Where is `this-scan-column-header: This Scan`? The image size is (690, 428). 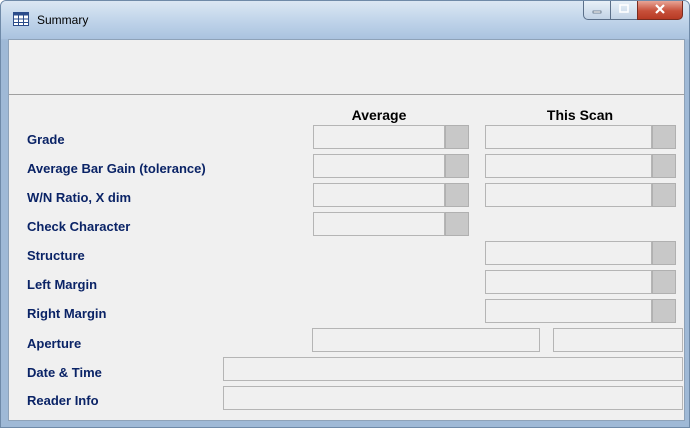 this-scan-column-header: This Scan is located at coordinates (580, 115).